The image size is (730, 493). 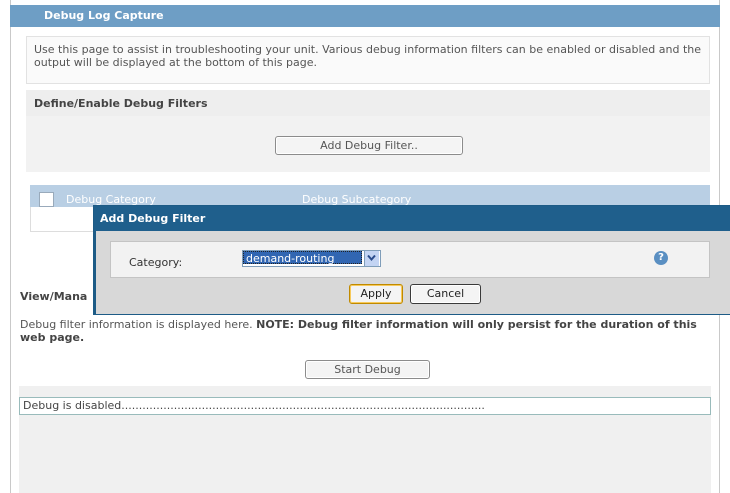 I want to click on add-debug-filter-button: Add Debug Filter.., so click(x=369, y=145).